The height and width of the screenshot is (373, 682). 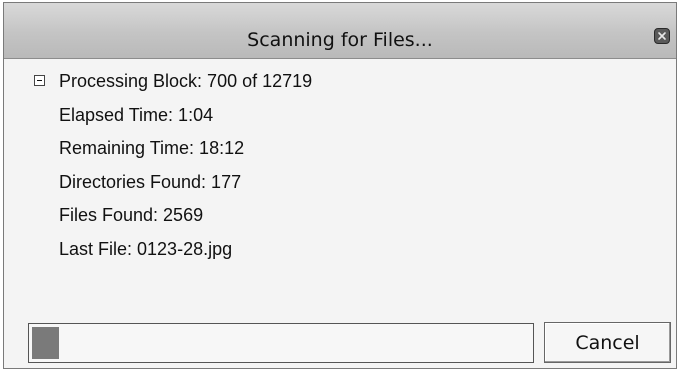 I want to click on tree-item-last-file: Last File: 0123-28.jpg, so click(x=172, y=254).